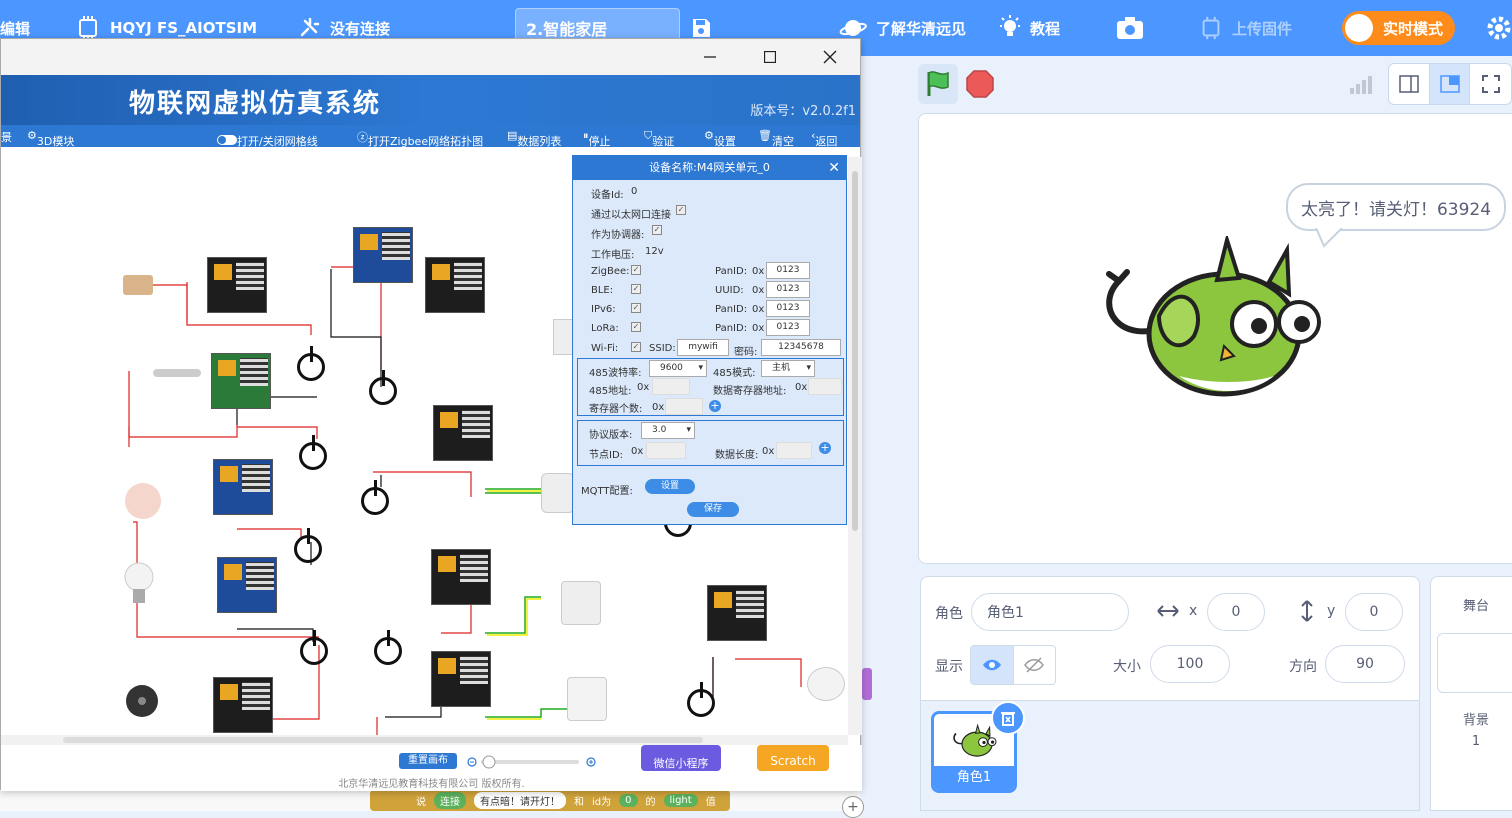 The width and height of the screenshot is (1512, 818). Describe the element at coordinates (1374, 612) in the screenshot. I see `y-input: 0` at that location.